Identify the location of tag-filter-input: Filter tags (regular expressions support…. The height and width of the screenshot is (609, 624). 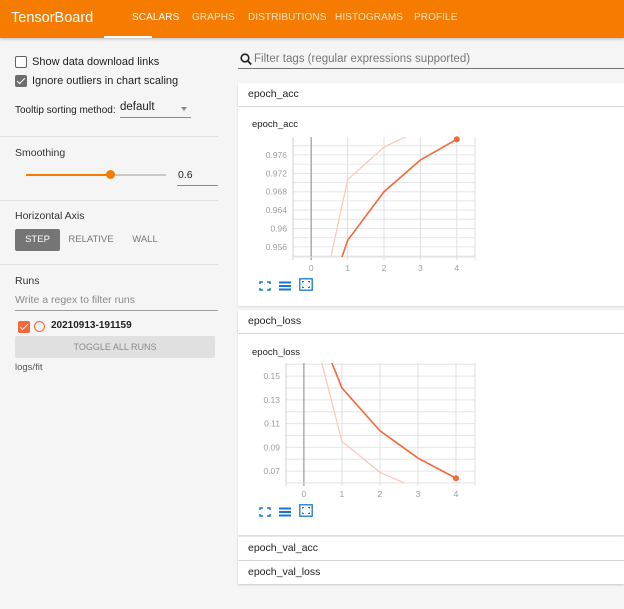
(431, 59).